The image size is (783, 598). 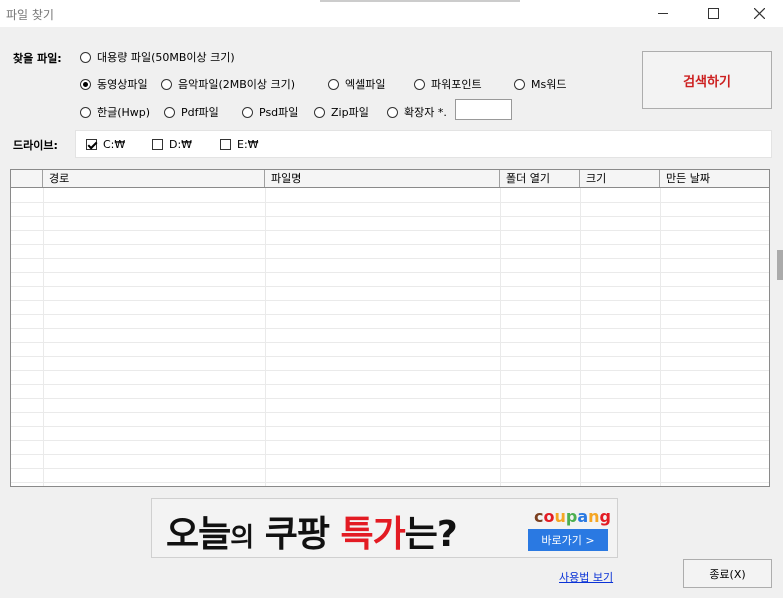 I want to click on ad-slogan: 오늘의 쿠팡 특가는?, so click(x=312, y=531).